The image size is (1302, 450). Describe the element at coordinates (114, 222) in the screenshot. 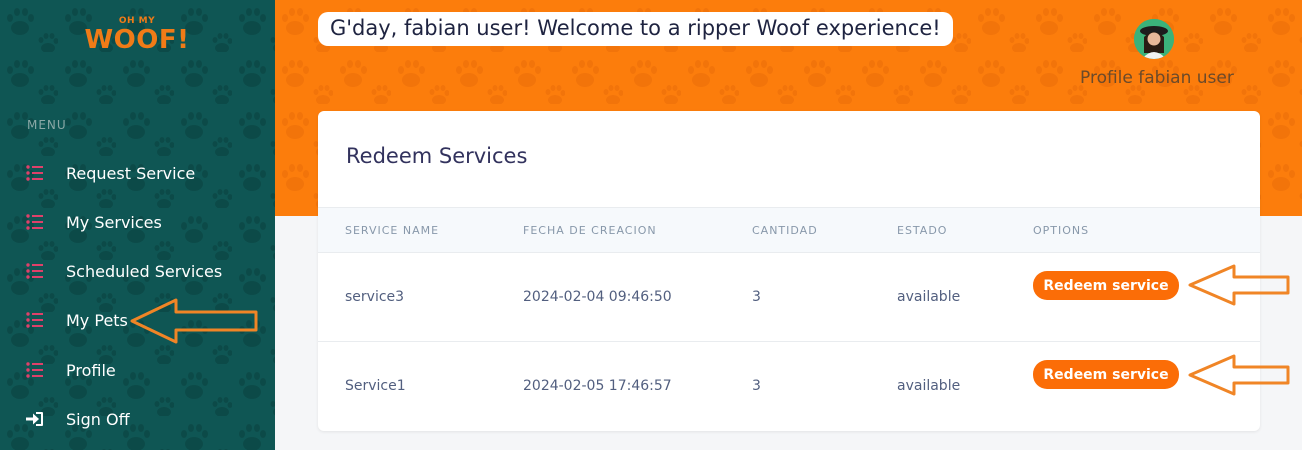

I see `sidebar-item-label: My Services` at that location.